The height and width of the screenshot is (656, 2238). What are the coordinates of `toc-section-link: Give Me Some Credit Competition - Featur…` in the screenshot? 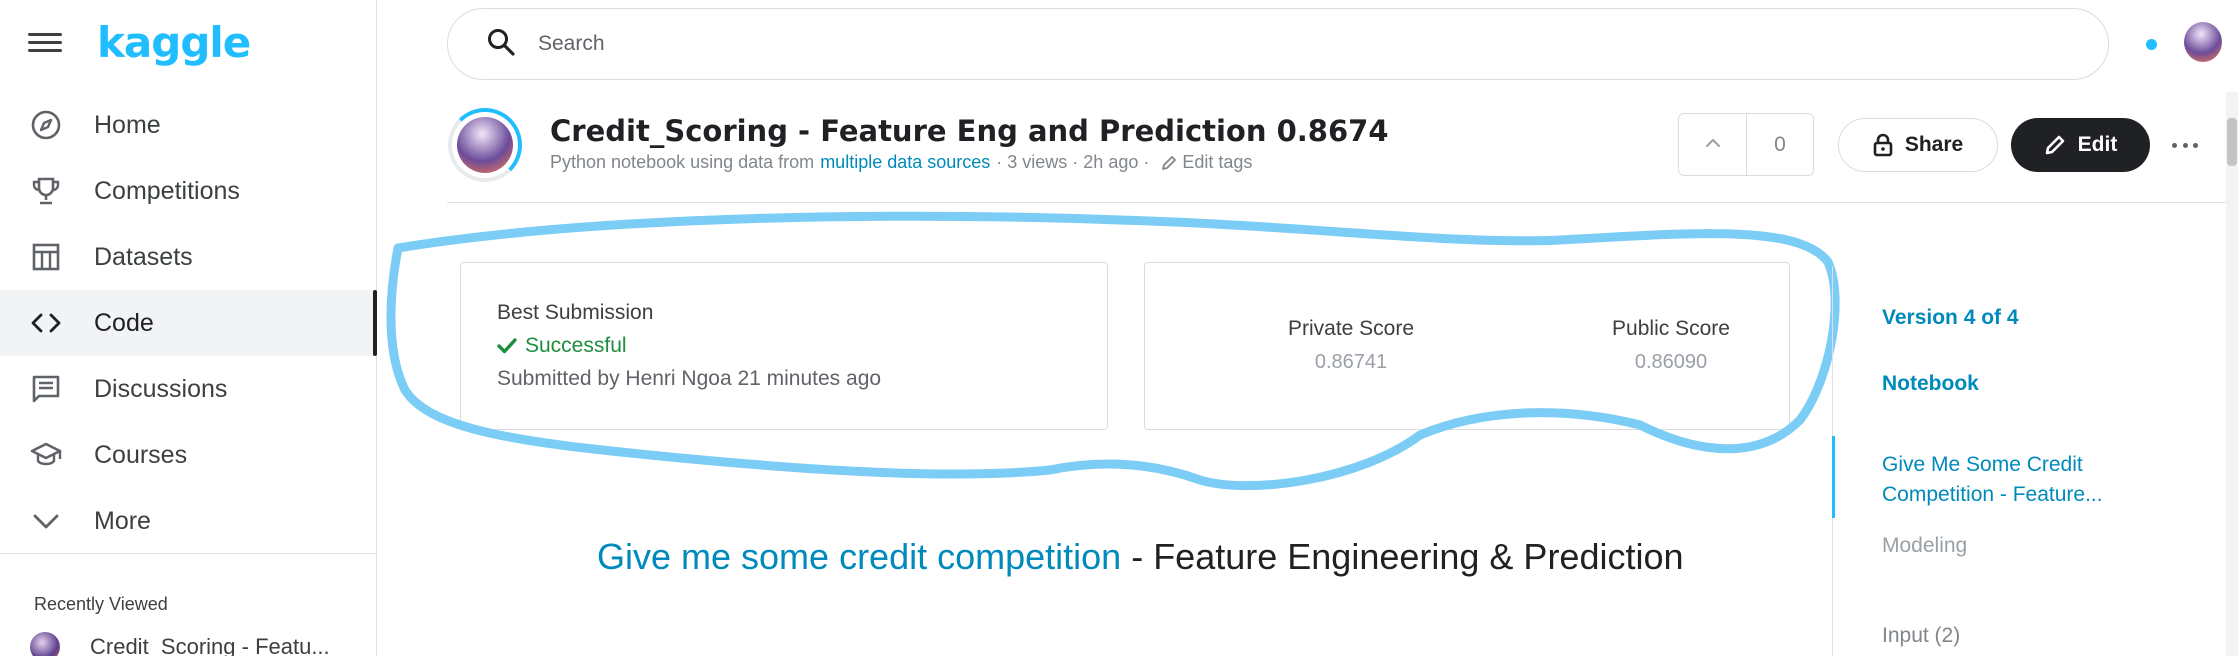 It's located at (2012, 480).